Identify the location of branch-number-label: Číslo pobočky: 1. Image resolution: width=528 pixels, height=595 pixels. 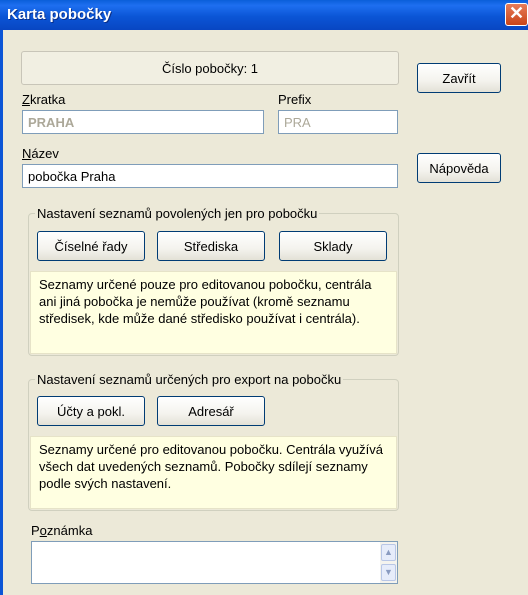
(210, 68).